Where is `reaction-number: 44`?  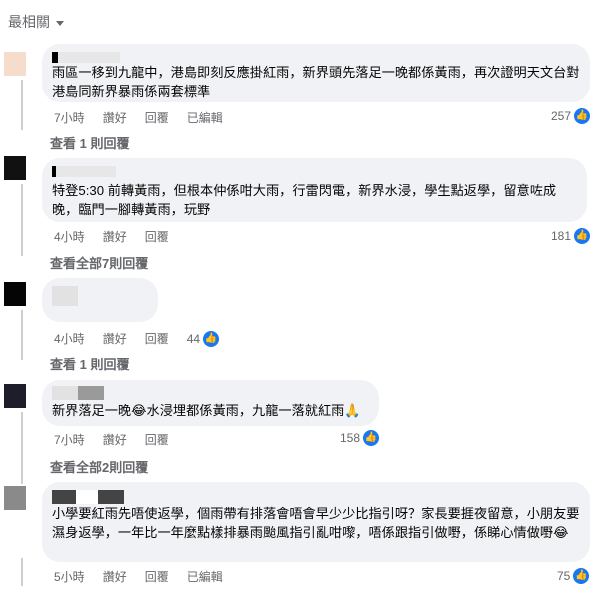 reaction-number: 44 is located at coordinates (193, 338).